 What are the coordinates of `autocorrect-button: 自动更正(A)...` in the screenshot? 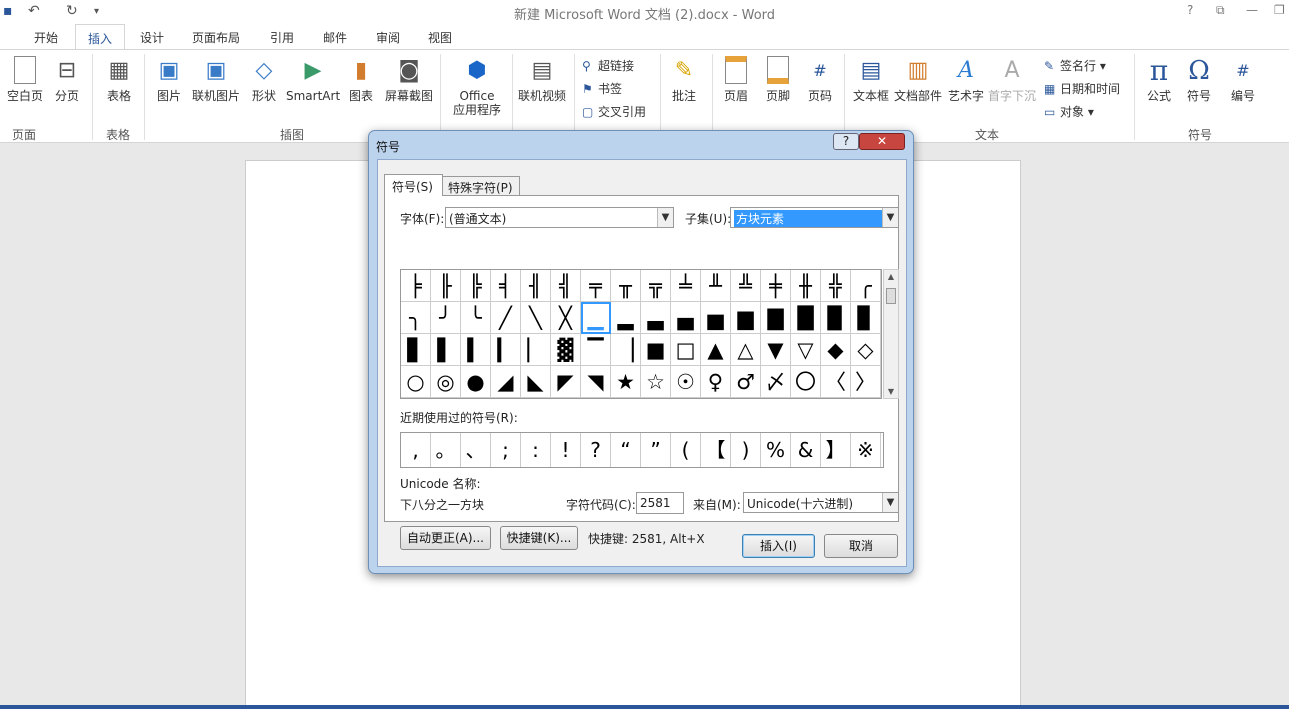 It's located at (445, 538).